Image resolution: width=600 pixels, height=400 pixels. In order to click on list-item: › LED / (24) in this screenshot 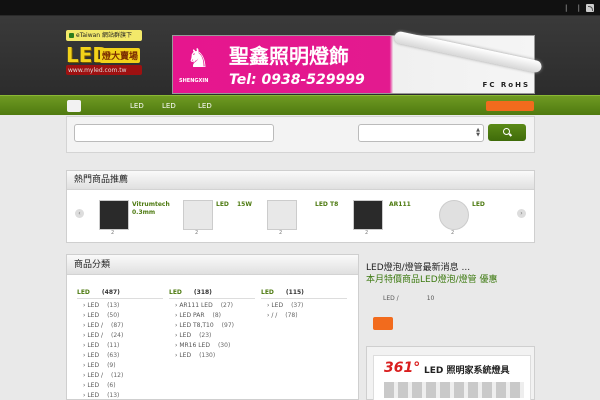, I will do `click(120, 337)`.